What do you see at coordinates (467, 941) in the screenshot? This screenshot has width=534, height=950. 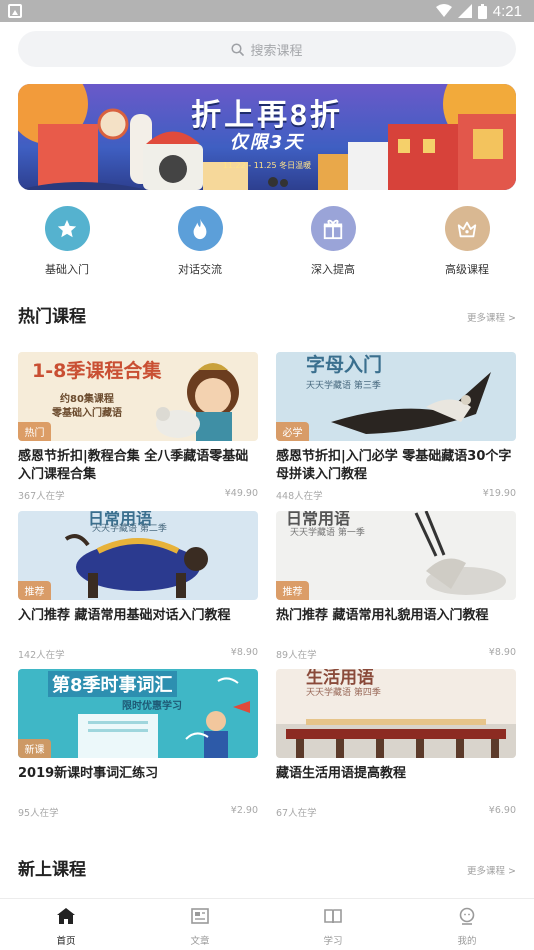 I see `tab-label: 我的` at bounding box center [467, 941].